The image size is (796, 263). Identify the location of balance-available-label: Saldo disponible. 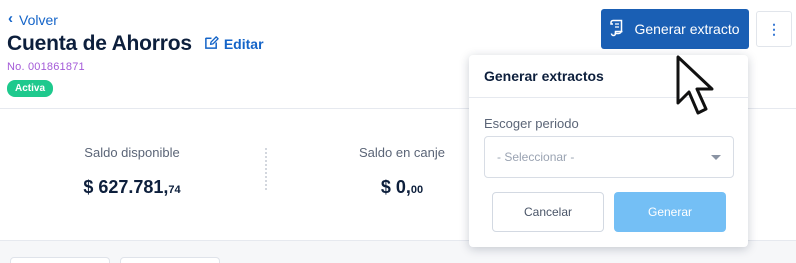
(132, 152).